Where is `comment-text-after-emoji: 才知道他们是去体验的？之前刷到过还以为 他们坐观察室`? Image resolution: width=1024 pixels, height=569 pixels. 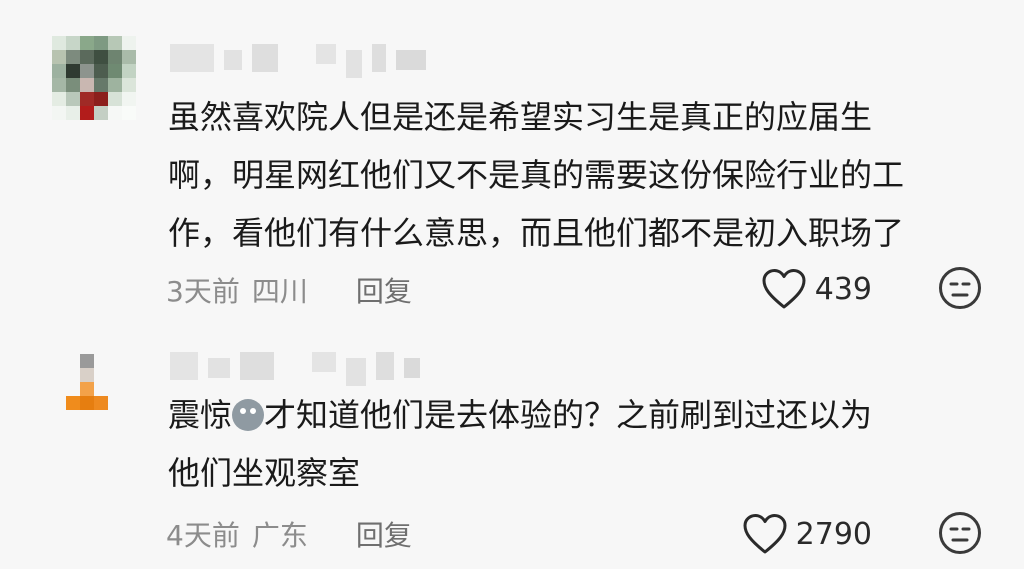 comment-text-after-emoji: 才知道他们是去体验的？之前刷到过还以为 他们坐观察室 is located at coordinates (520, 444).